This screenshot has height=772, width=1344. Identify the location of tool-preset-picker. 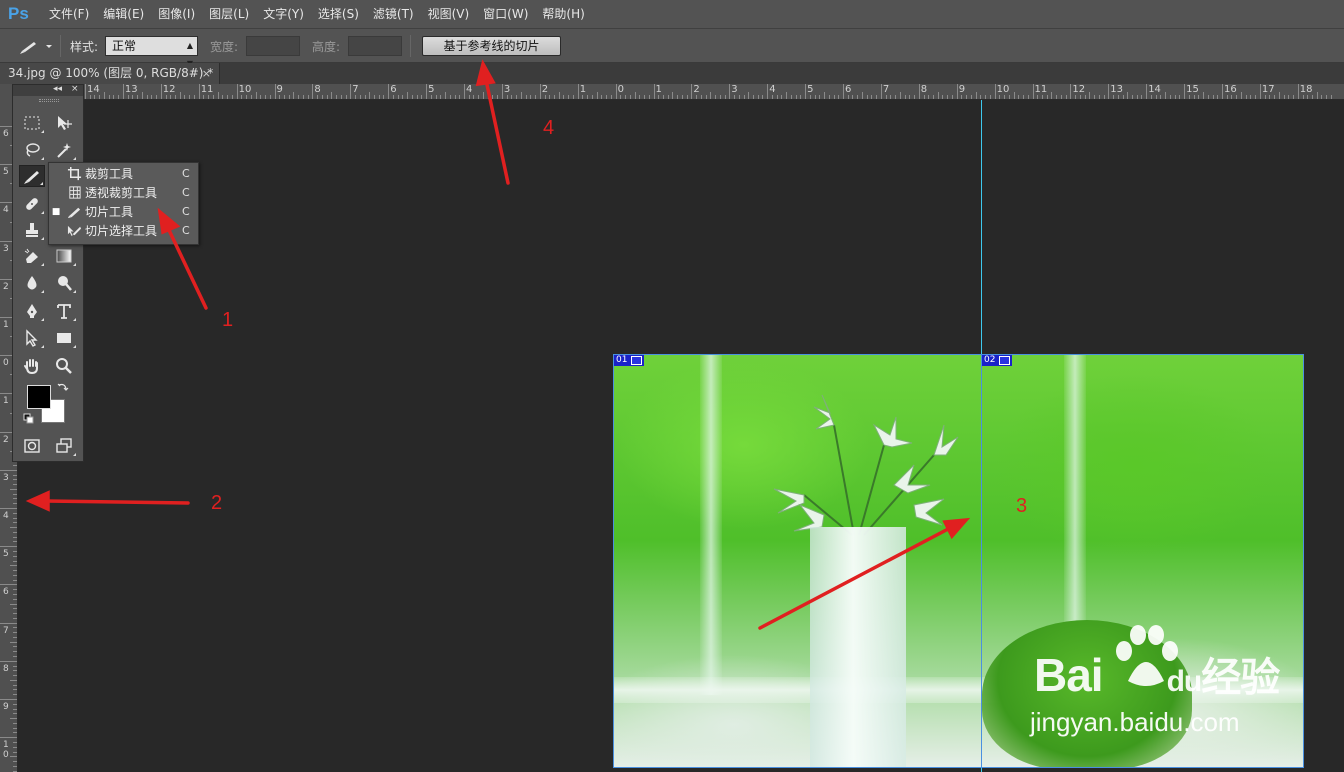
(38, 46).